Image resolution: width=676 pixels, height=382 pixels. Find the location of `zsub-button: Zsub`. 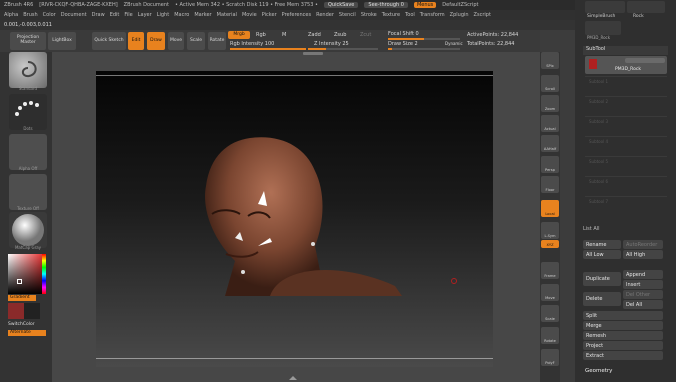

zsub-button: Zsub is located at coordinates (340, 35).